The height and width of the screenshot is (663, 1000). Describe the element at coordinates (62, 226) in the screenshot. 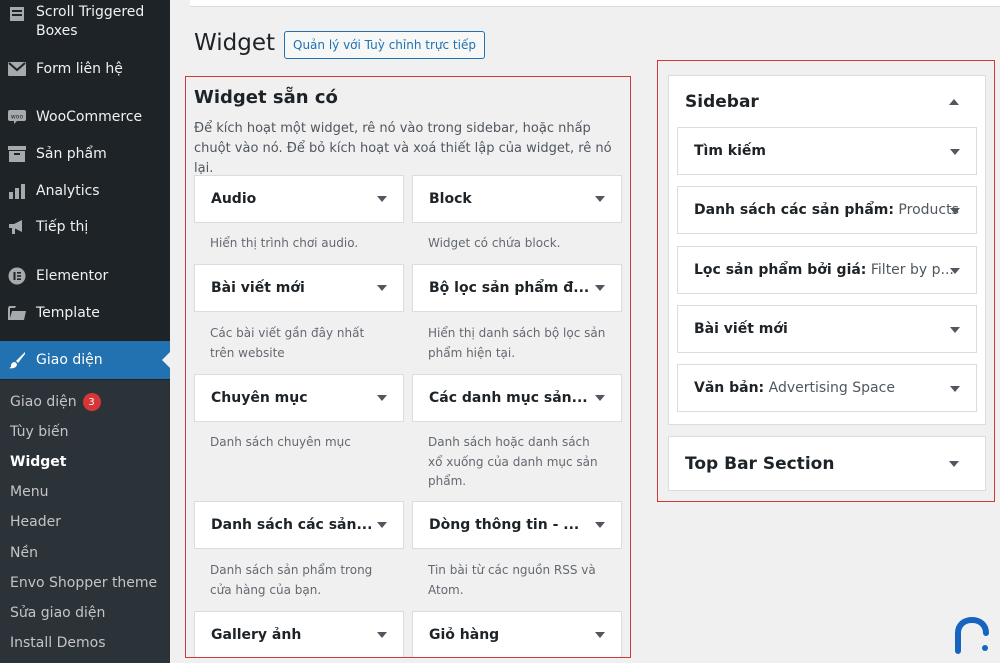

I see `menu-label: Tiếp thị` at that location.